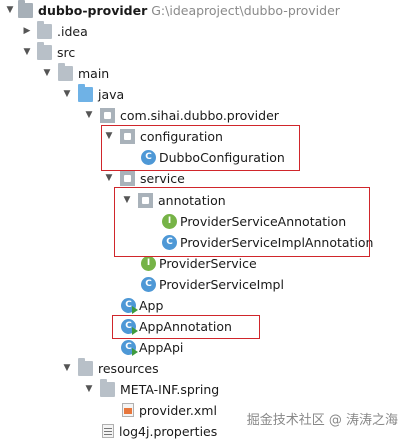 The width and height of the screenshot is (408, 442). Describe the element at coordinates (94, 73) in the screenshot. I see `tree-label: main` at that location.